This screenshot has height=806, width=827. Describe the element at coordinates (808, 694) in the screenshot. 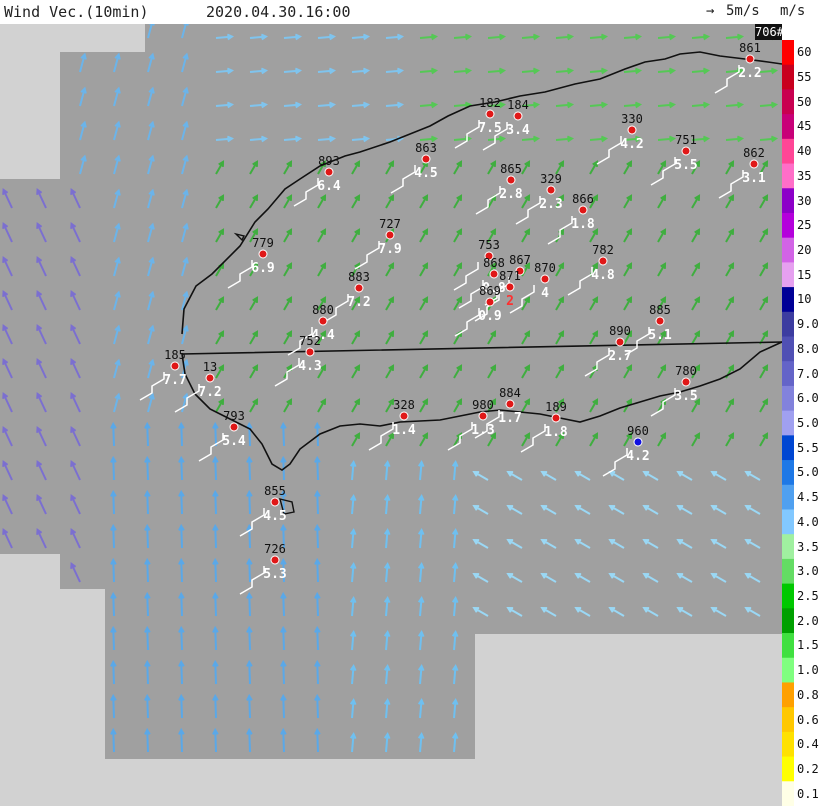

I see `legend-label: 0.8` at that location.